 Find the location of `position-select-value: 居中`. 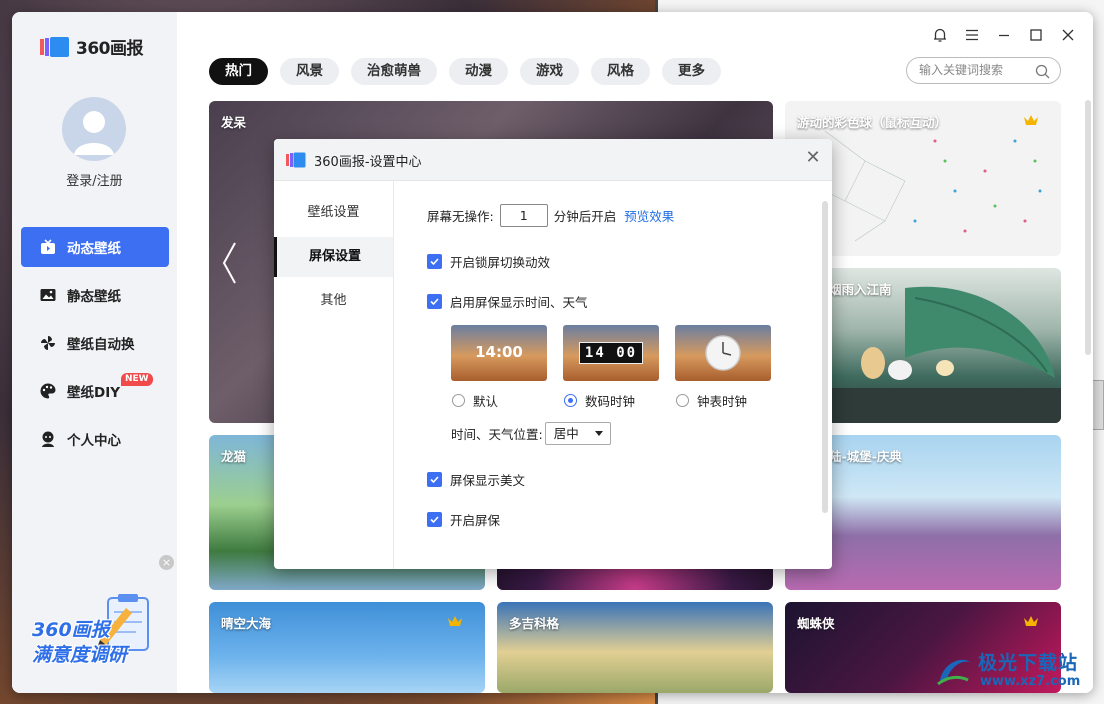

position-select-value: 居中 is located at coordinates (566, 433).